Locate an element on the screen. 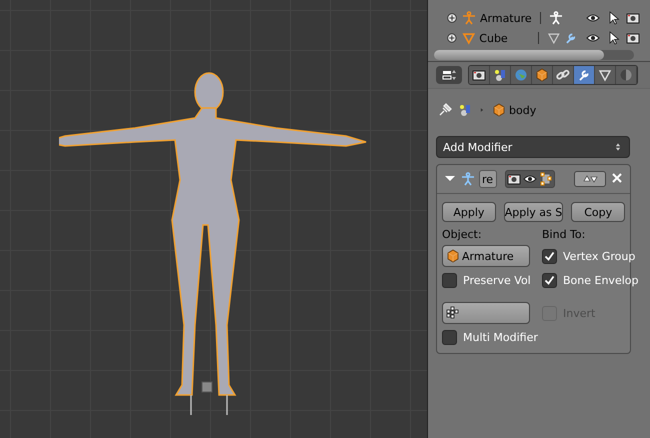  toggle-arrows-icon is located at coordinates (449, 75).